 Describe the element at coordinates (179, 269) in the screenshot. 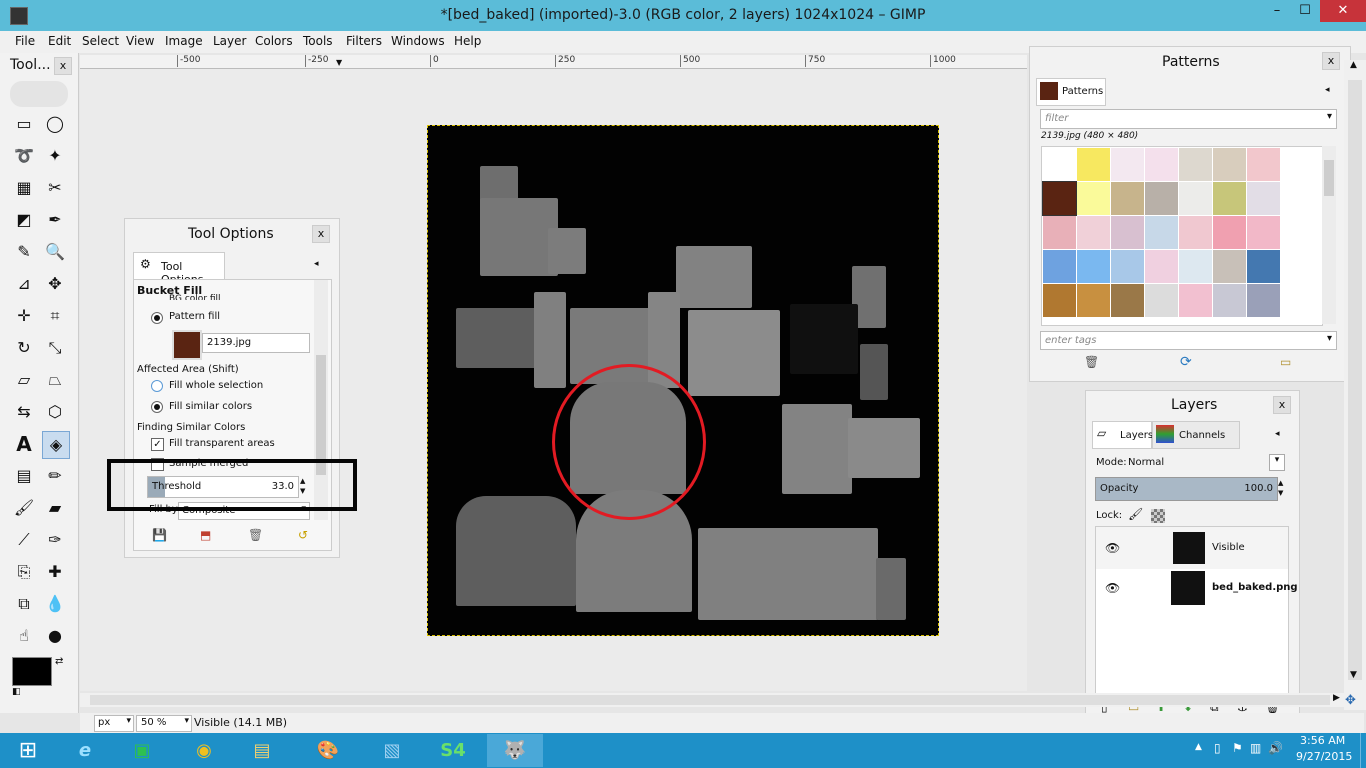

I see `tool-options-tab: Tool Options ⚙` at that location.